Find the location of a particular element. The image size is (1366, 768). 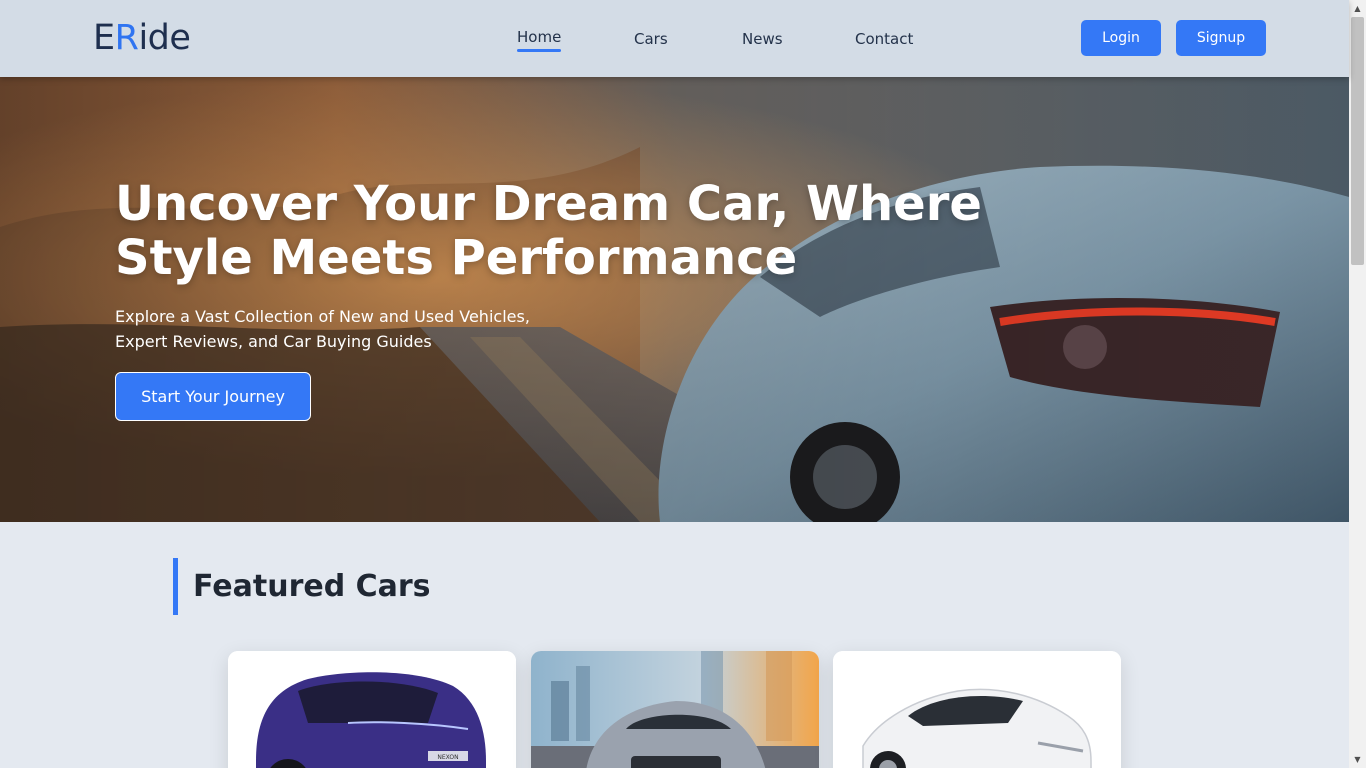

logo-prefix: E is located at coordinates (104, 38).